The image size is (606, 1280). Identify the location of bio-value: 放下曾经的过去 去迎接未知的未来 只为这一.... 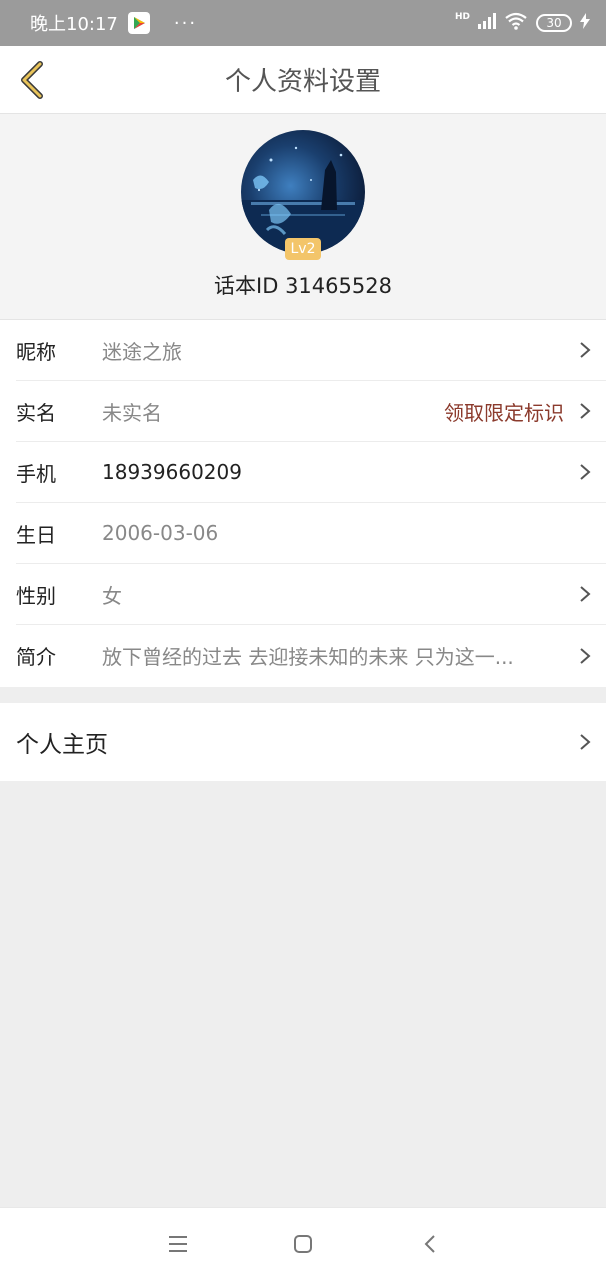
(308, 657).